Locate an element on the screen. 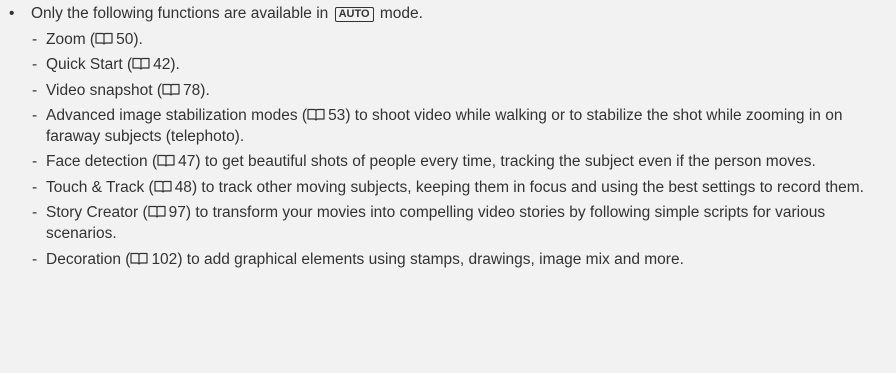 This screenshot has height=373, width=896. page-reference: 78 is located at coordinates (192, 90).